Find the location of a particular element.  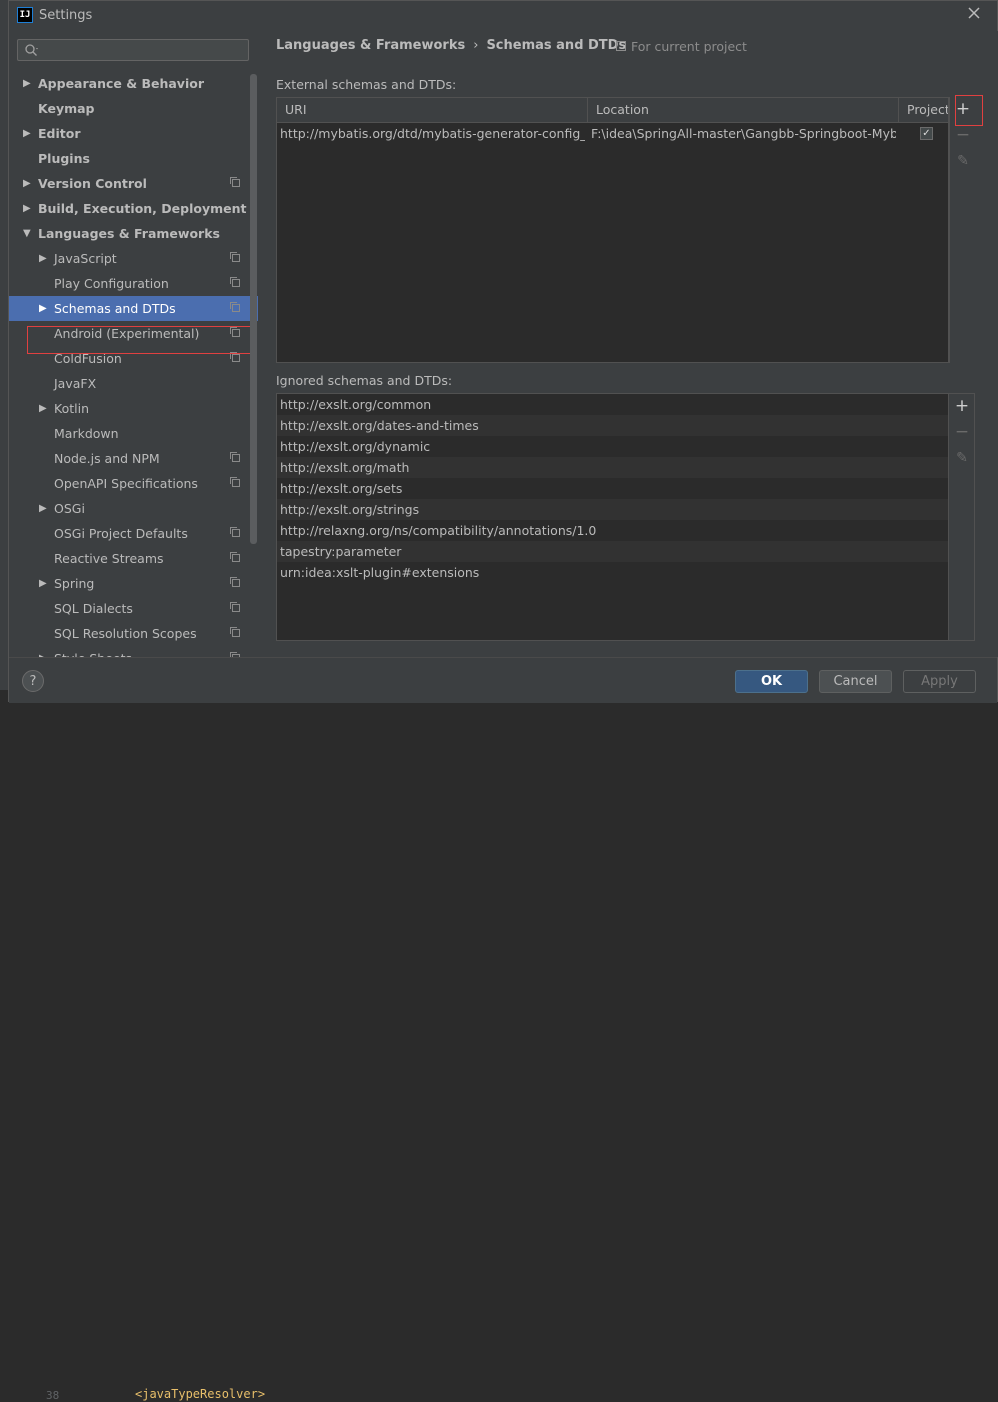

tree-item-label: Editor is located at coordinates (59, 133).